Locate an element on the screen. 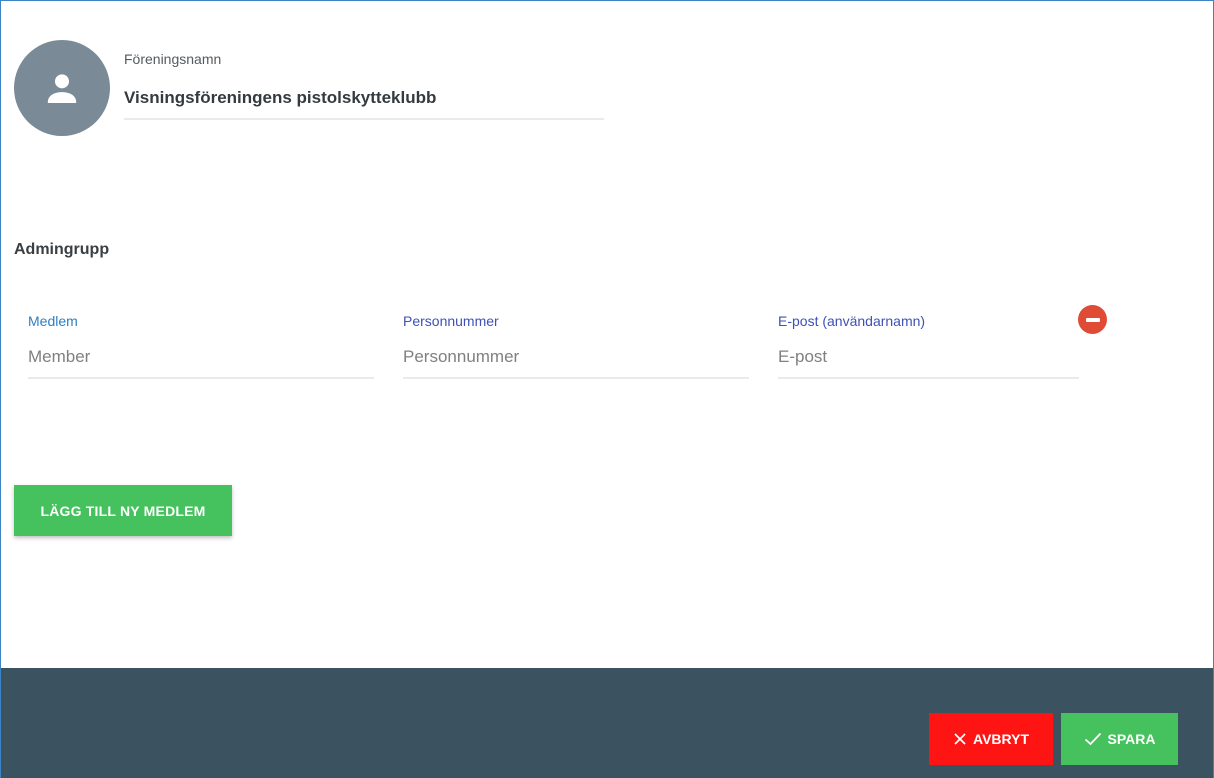  save-button: SPARA is located at coordinates (1119, 739).